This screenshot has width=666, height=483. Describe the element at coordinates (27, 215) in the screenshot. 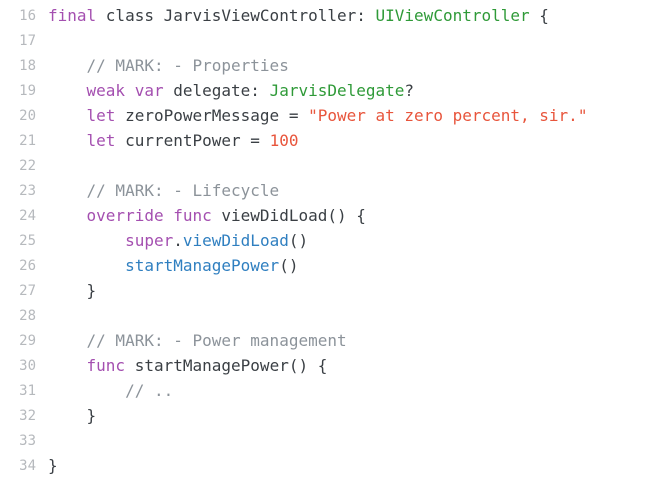

I see `line-number: 24` at that location.